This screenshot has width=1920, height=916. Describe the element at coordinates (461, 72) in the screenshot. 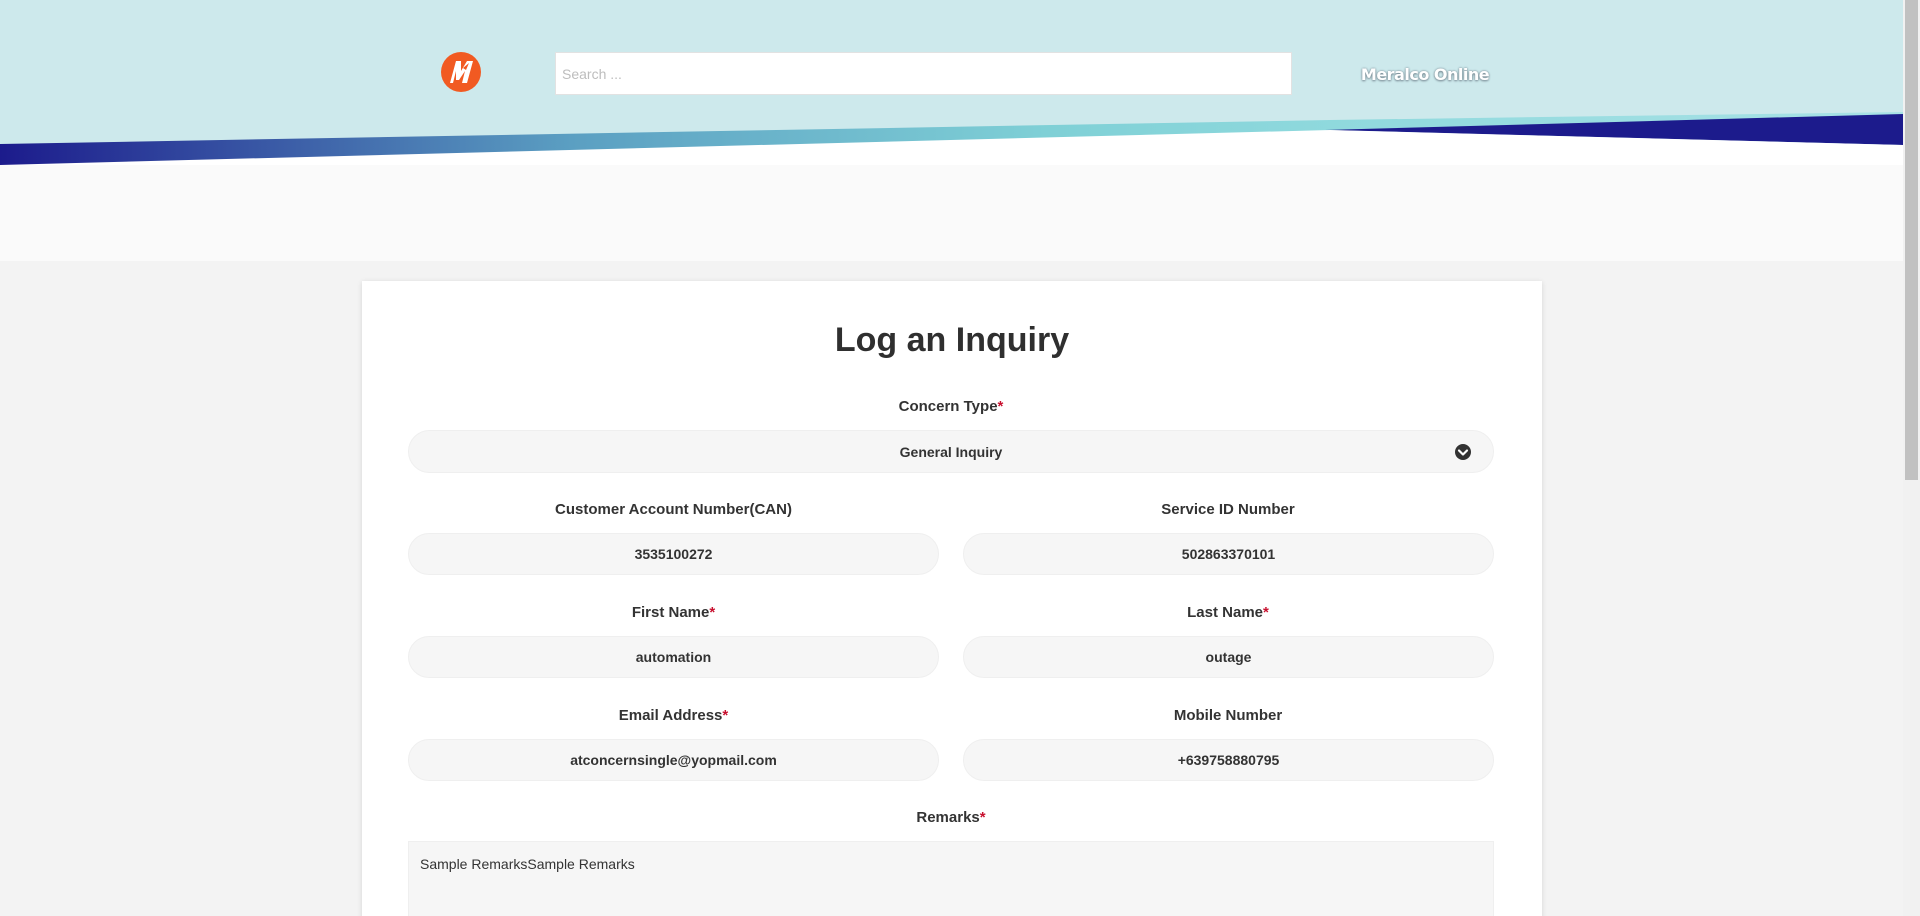

I see `meralco-logo-icon` at that location.